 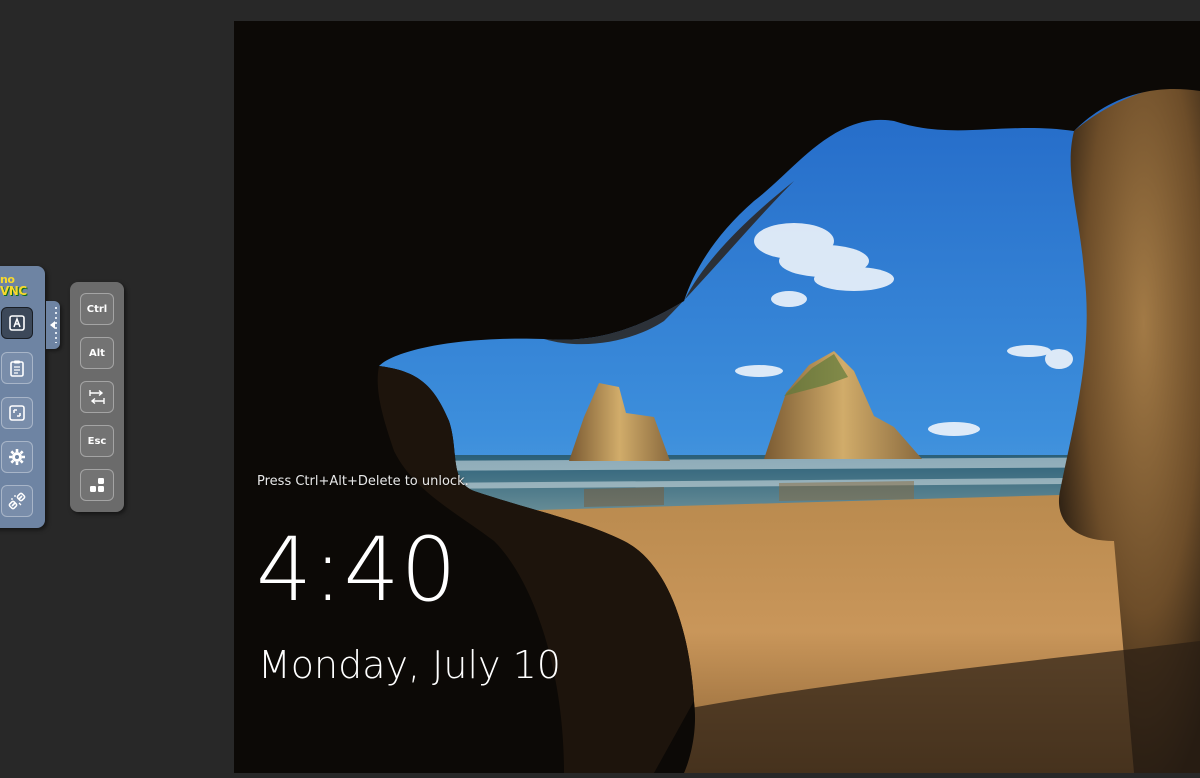 I want to click on disconnect-icon, so click(x=17, y=501).